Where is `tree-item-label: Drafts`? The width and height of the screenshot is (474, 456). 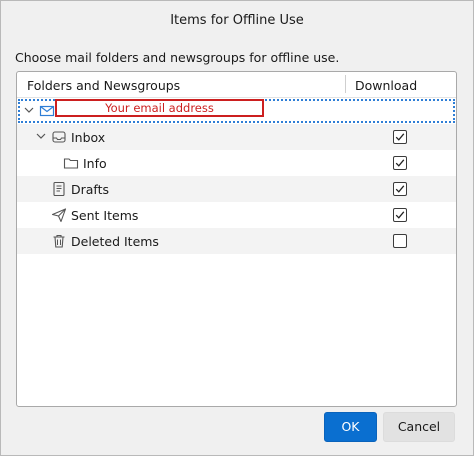 tree-item-label: Drafts is located at coordinates (90, 189).